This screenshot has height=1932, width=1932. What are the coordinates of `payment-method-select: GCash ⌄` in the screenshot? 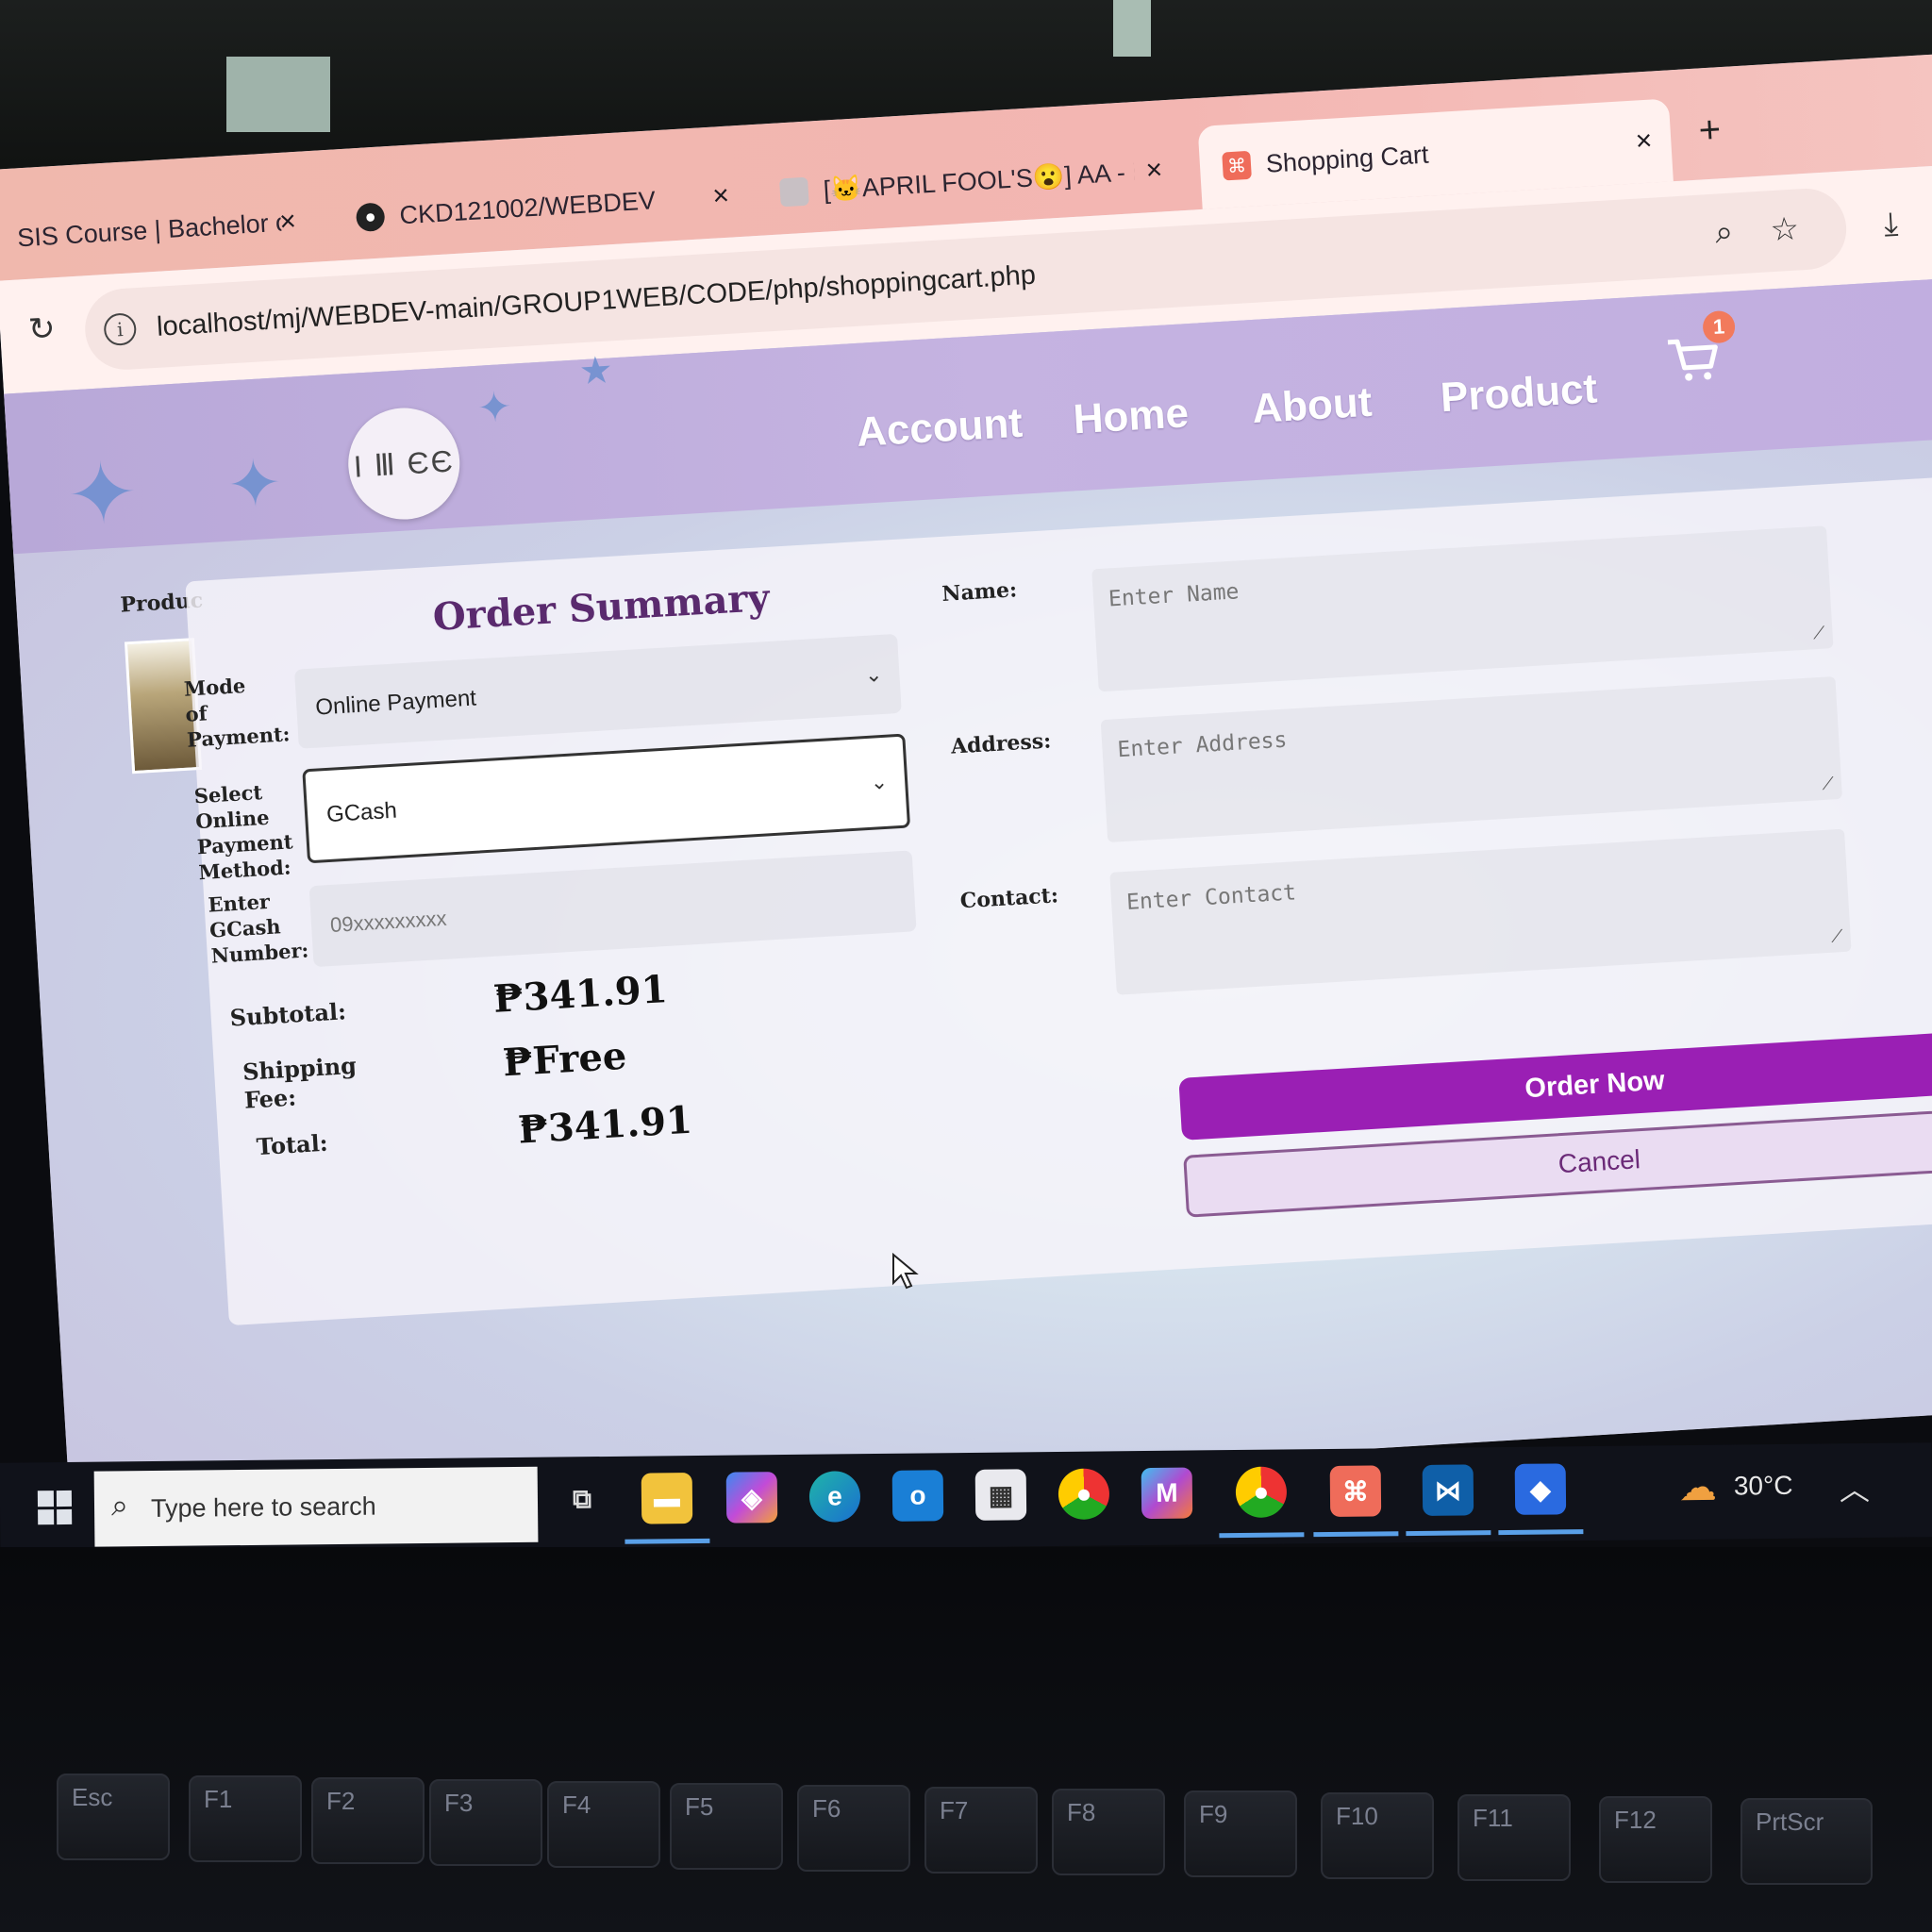 It's located at (606, 799).